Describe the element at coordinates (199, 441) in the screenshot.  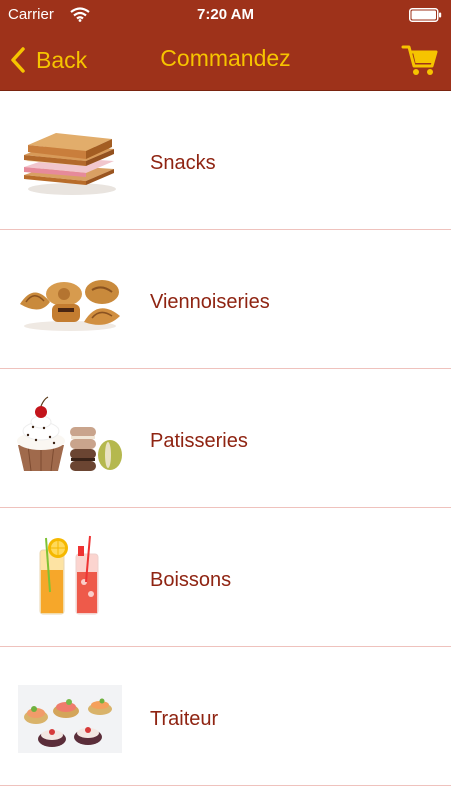
I see `list-item-label: Patisseries` at that location.